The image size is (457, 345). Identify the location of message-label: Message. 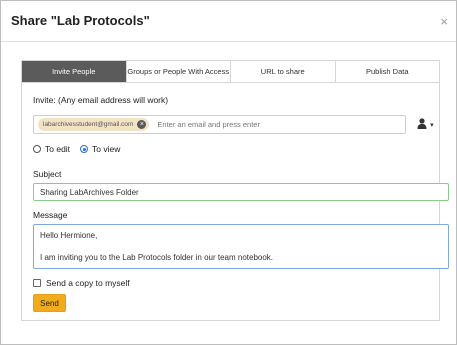
(50, 215).